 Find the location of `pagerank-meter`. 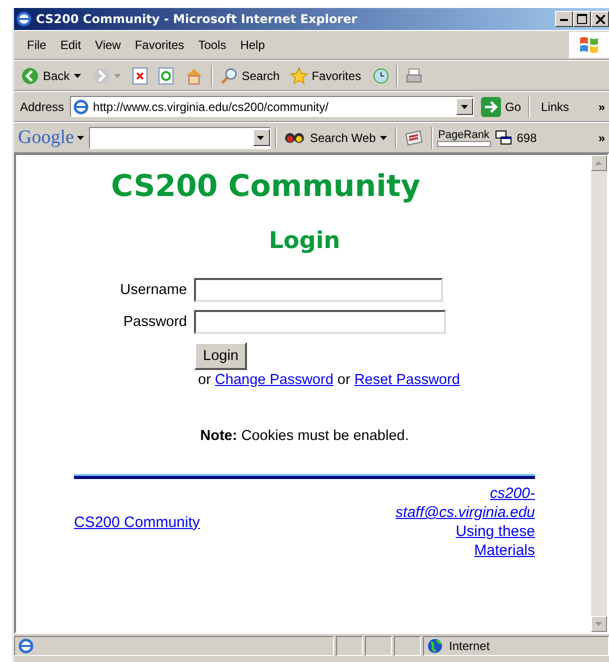

pagerank-meter is located at coordinates (463, 143).